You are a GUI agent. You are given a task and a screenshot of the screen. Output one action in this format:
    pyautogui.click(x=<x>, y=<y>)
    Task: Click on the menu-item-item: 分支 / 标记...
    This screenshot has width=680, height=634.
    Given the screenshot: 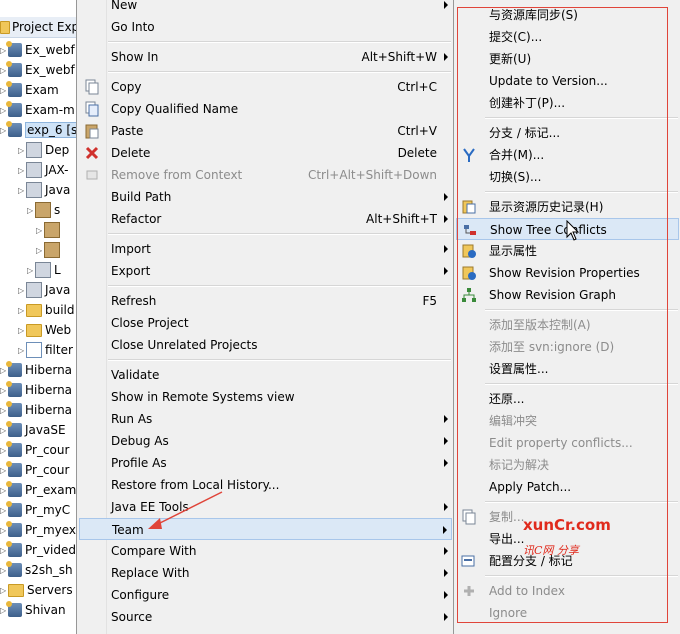 What is the action you would take?
    pyautogui.click(x=567, y=133)
    